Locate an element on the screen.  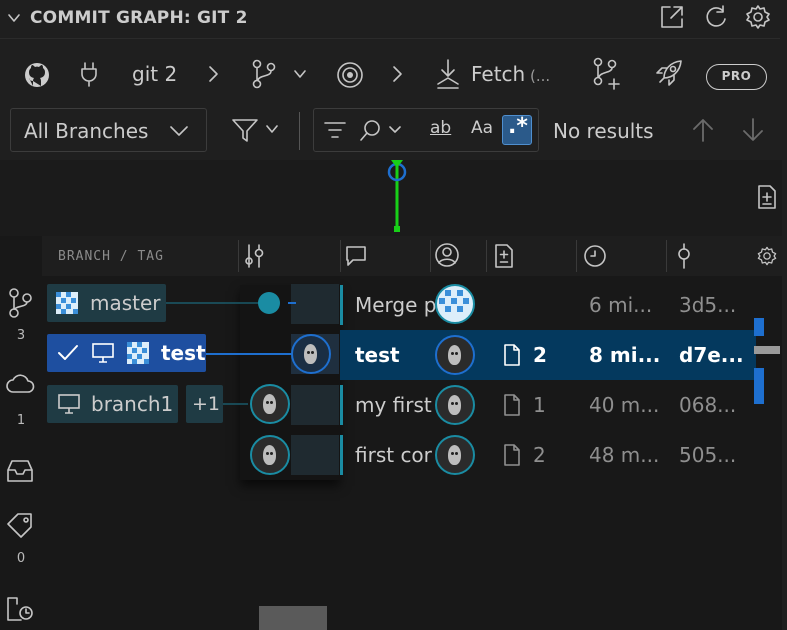
commit-message: test is located at coordinates (377, 355).